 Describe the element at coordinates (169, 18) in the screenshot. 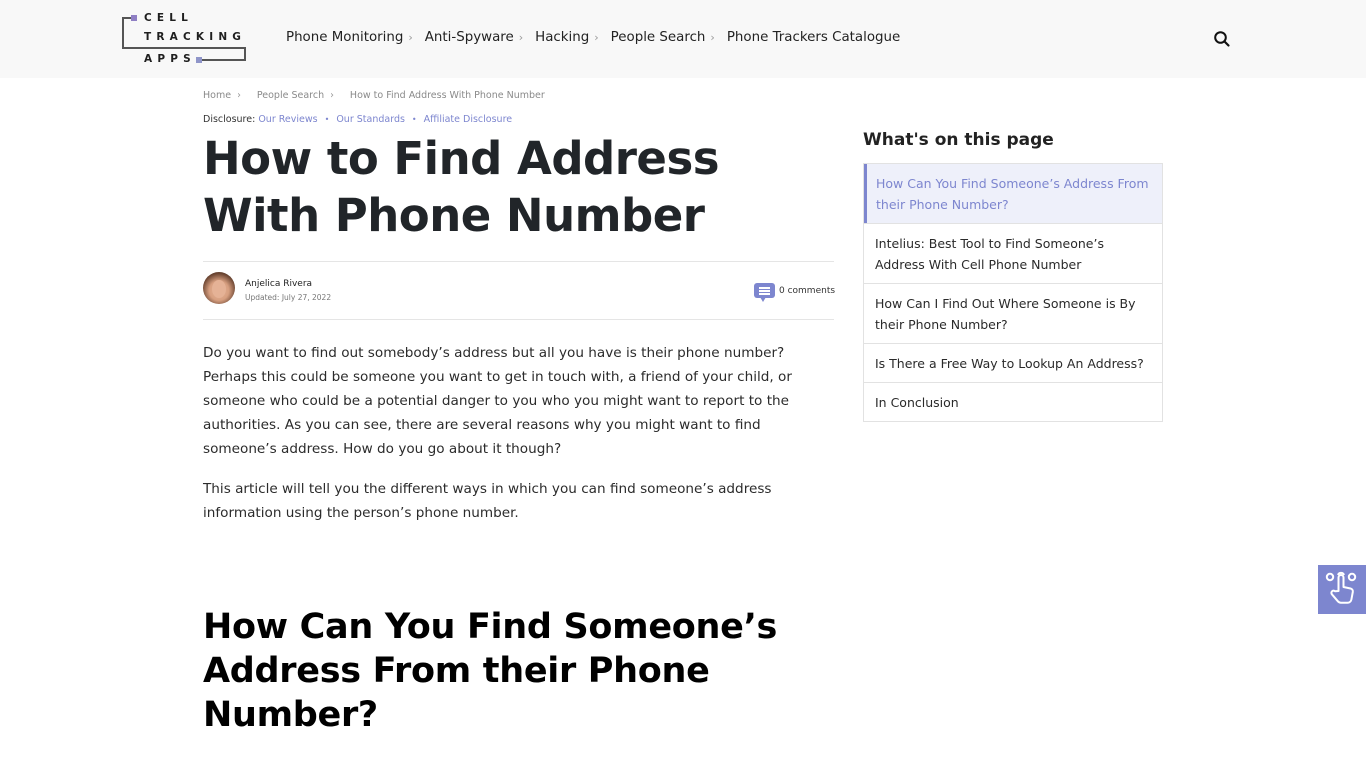

I see `logo-text-cell: CELL` at that location.